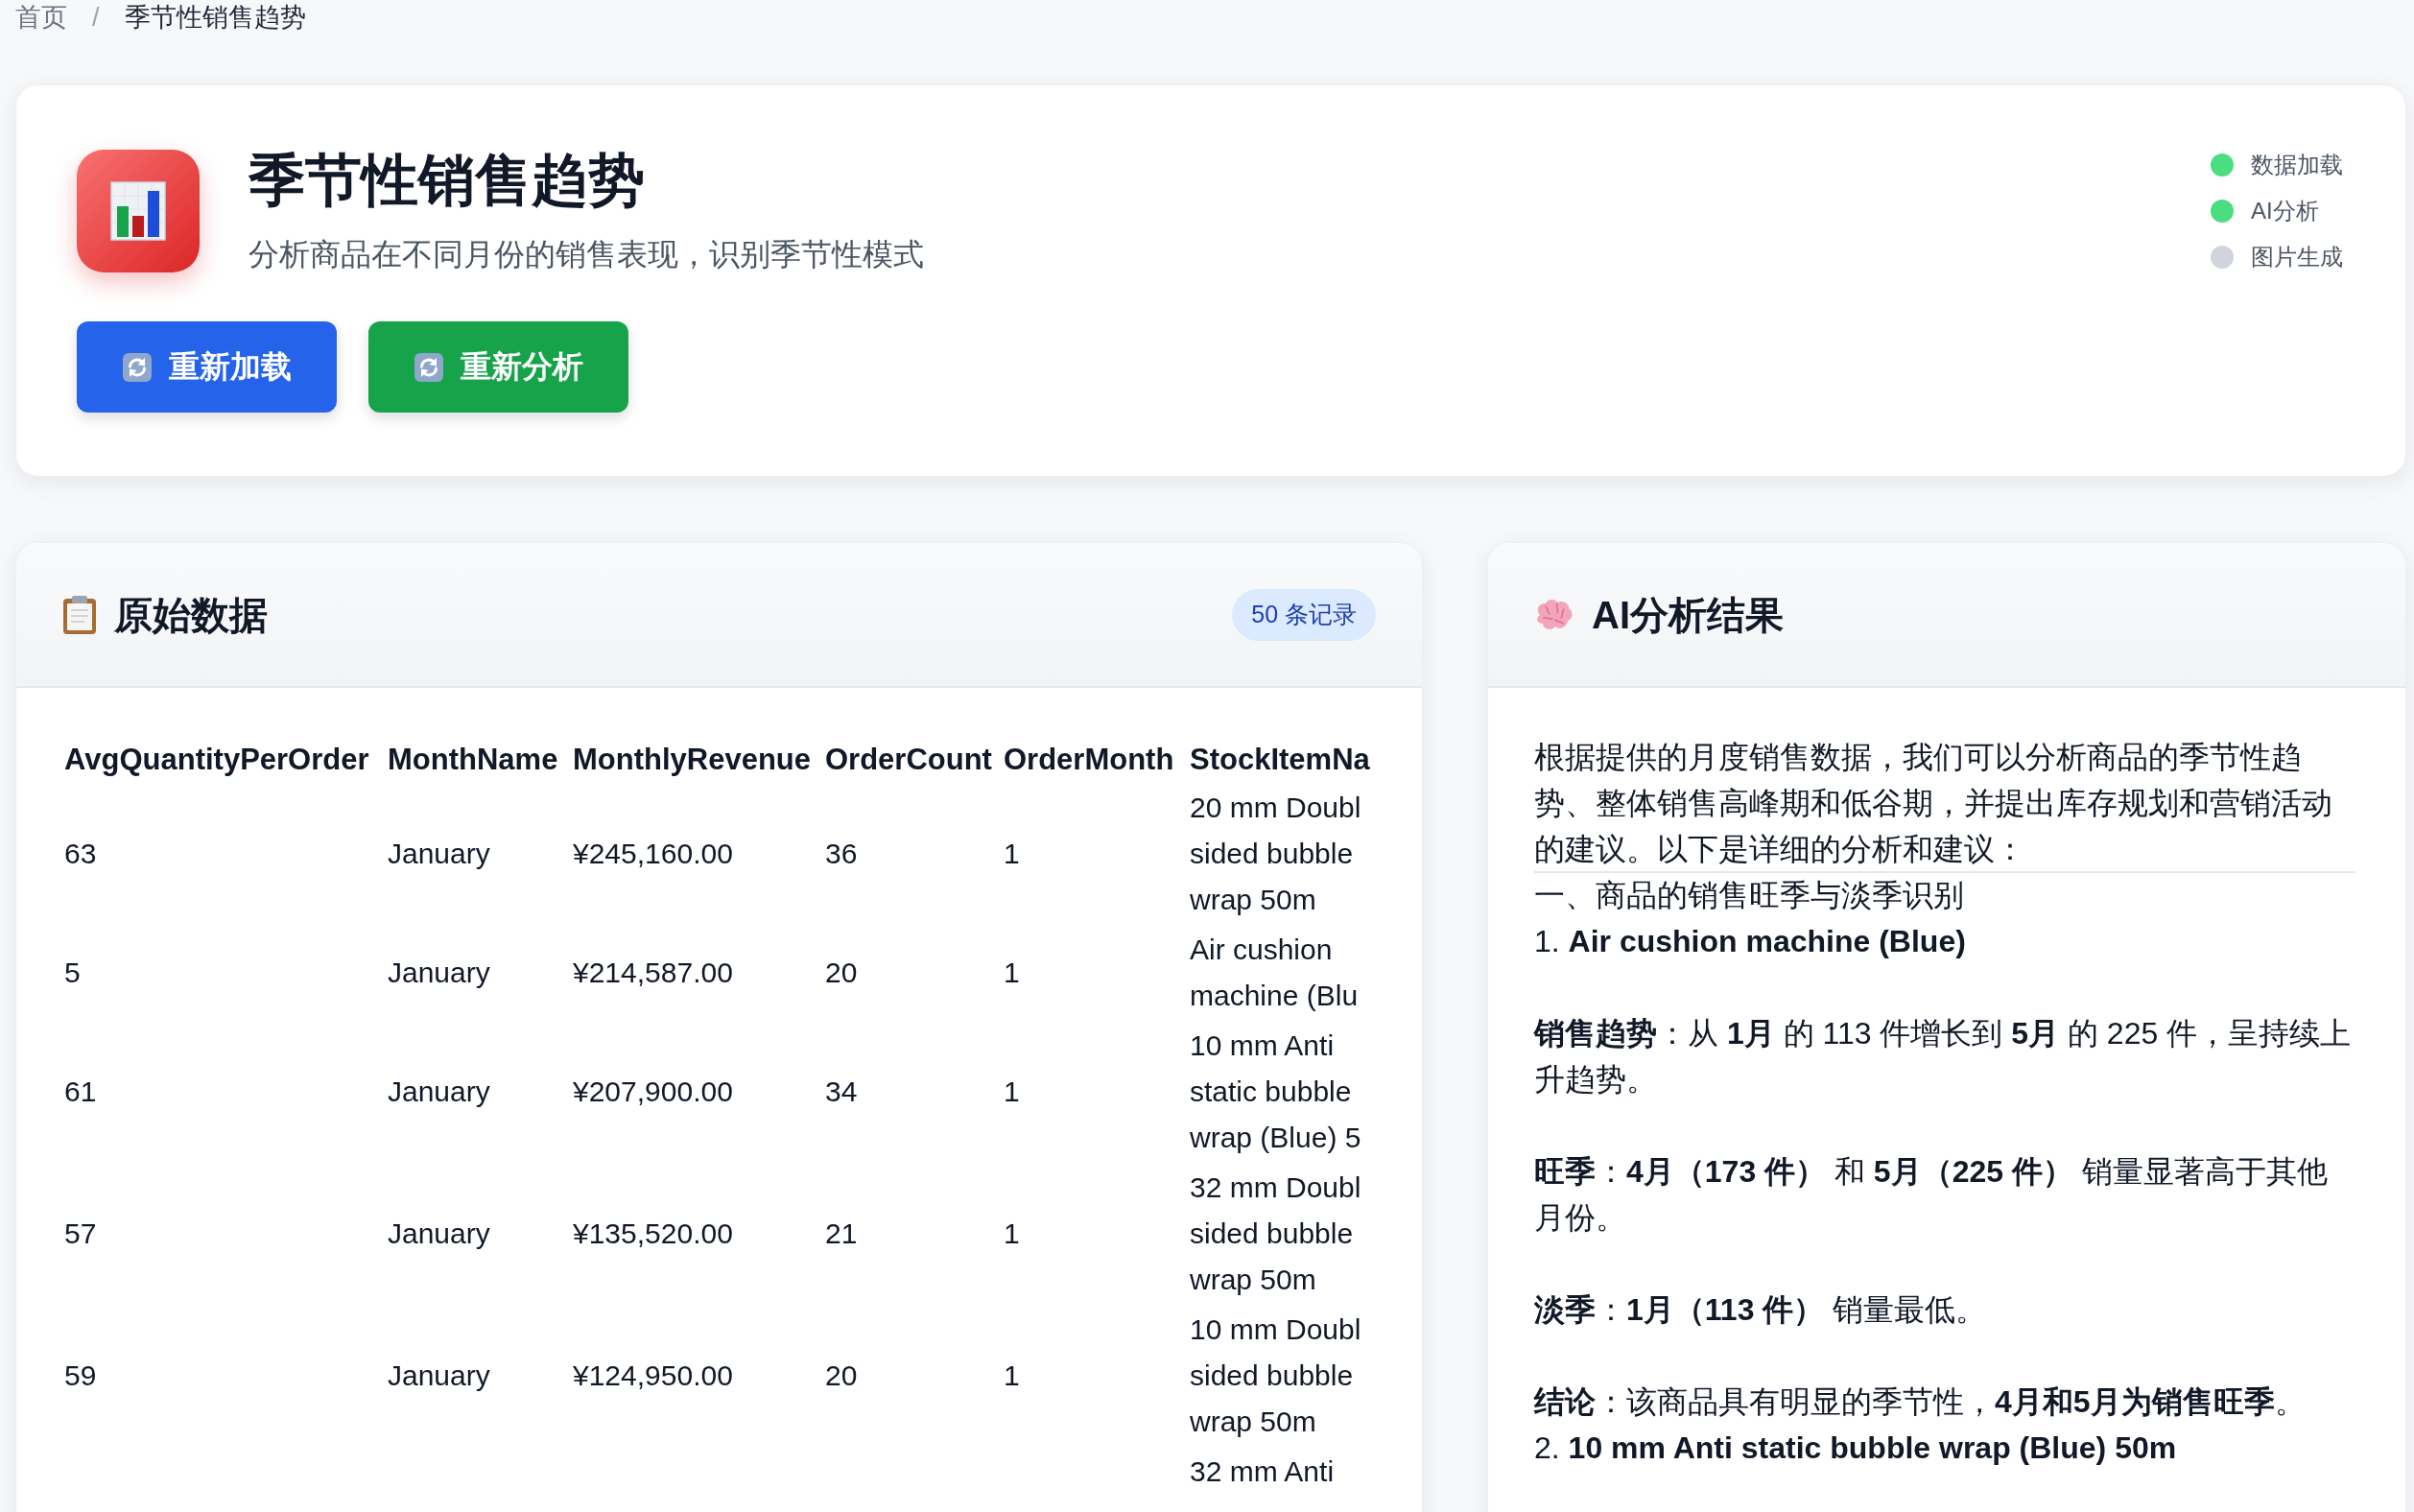 Image resolution: width=2414 pixels, height=1512 pixels. Describe the element at coordinates (1749, 895) in the screenshot. I see `section-heading: 一、商品的销售旺季与淡季识别` at that location.